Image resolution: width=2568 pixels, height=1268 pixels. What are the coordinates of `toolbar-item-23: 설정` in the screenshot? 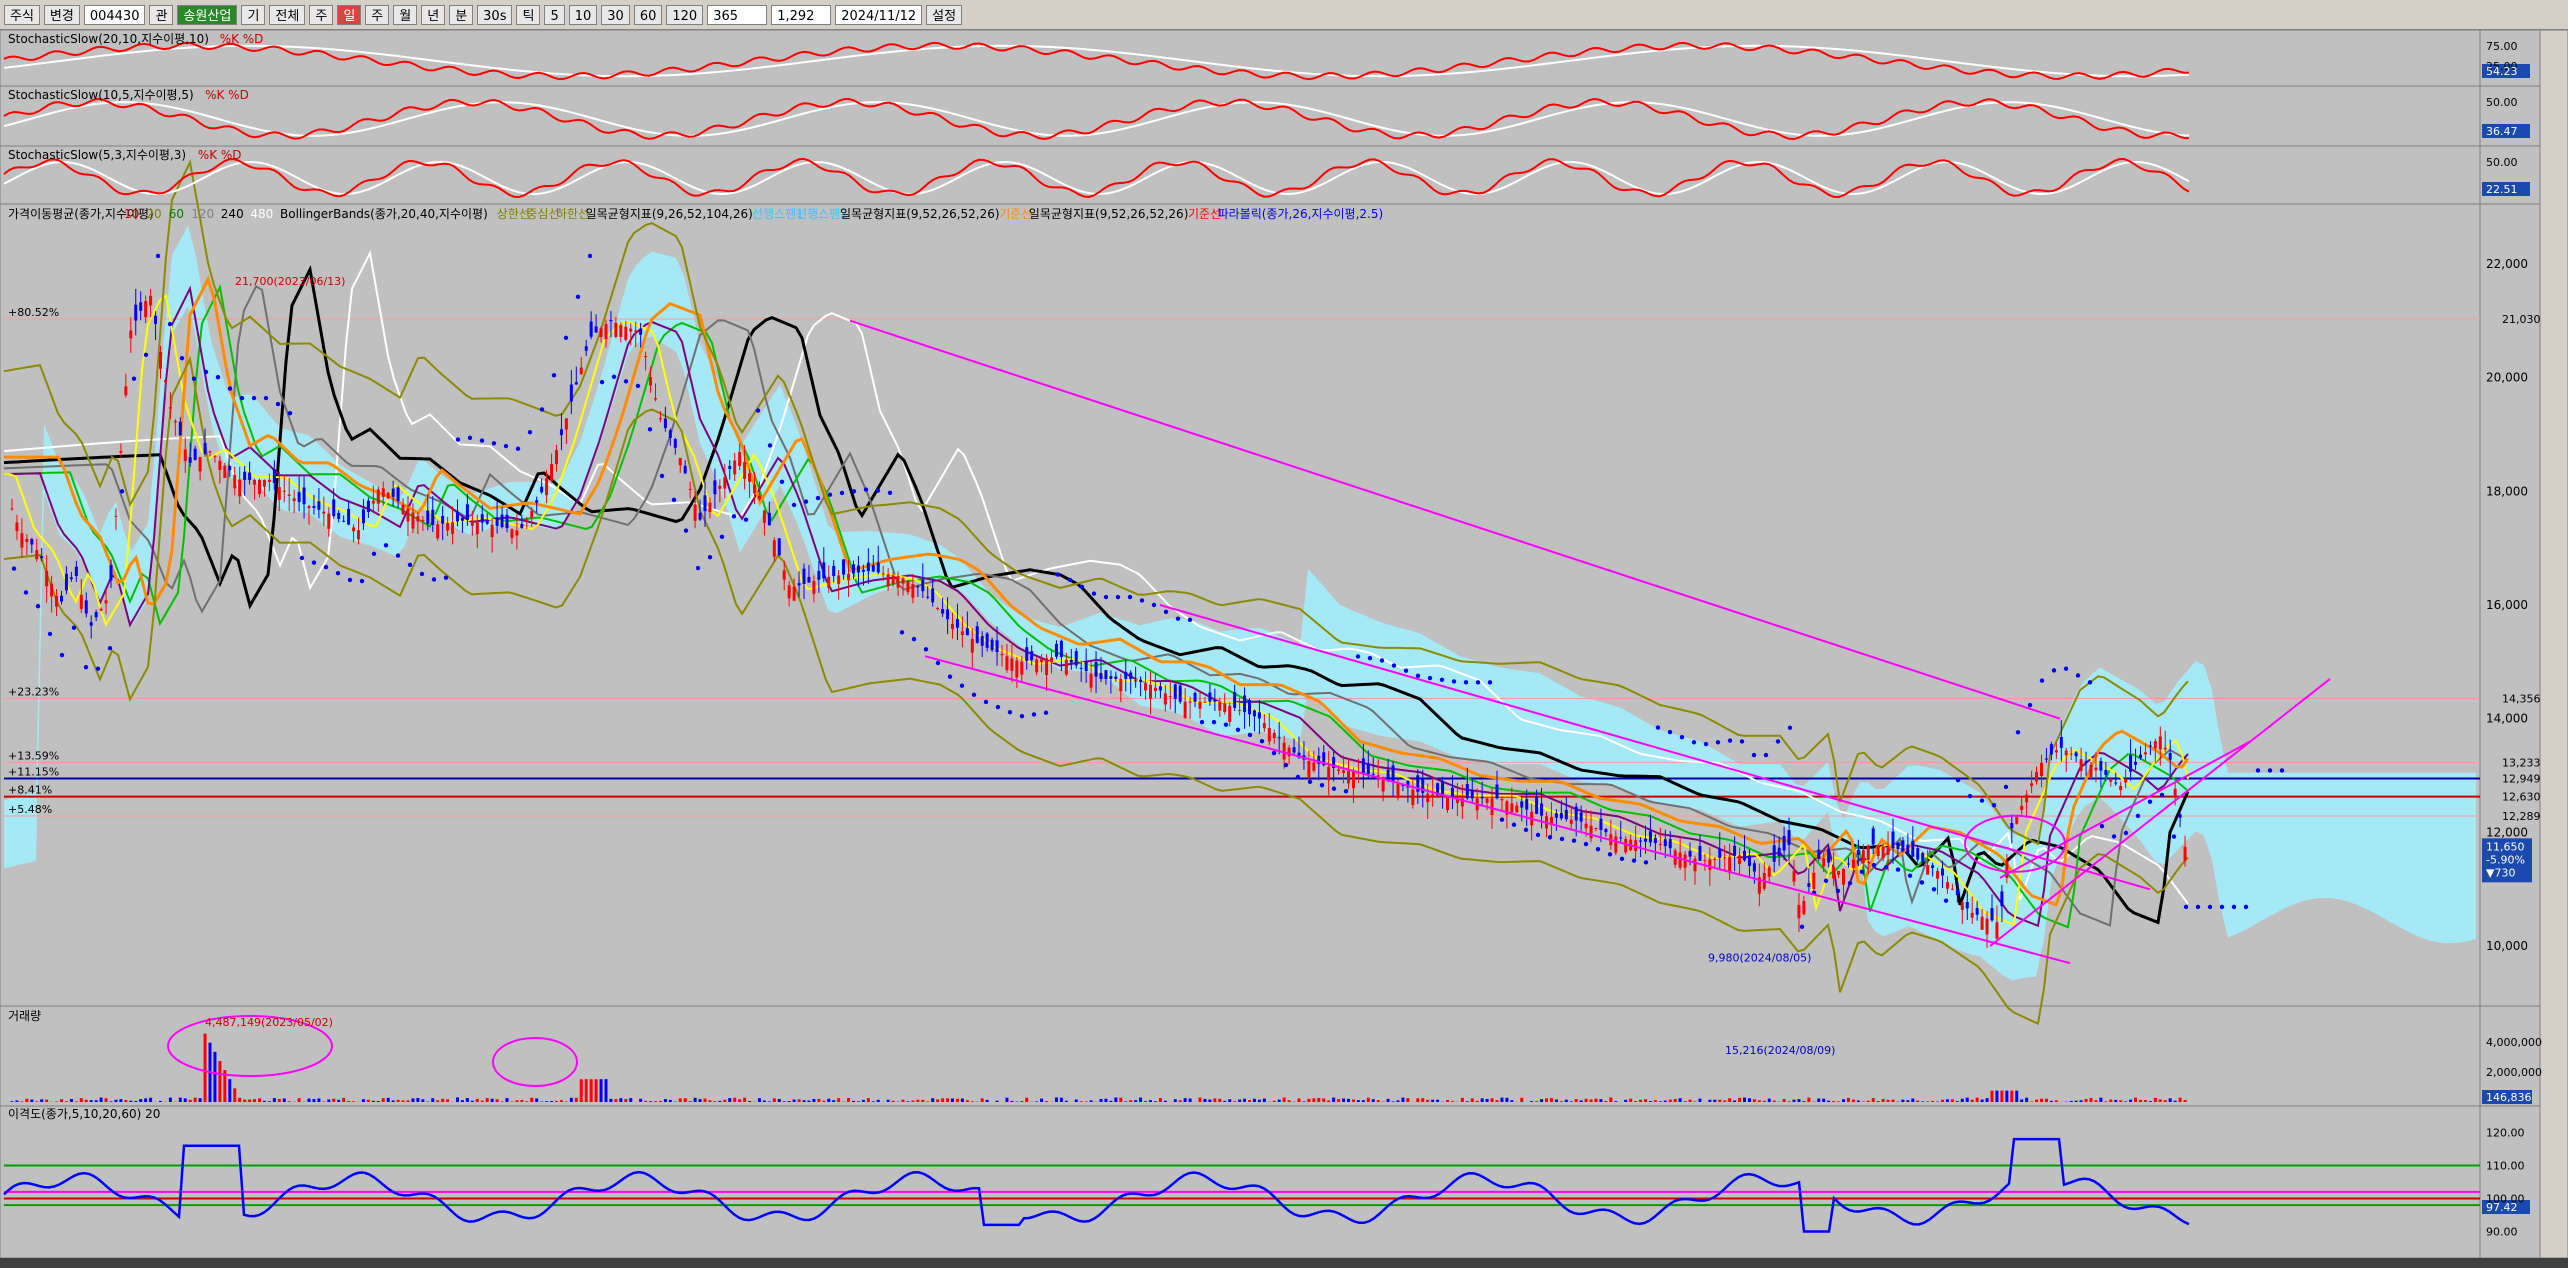 It's located at (944, 14).